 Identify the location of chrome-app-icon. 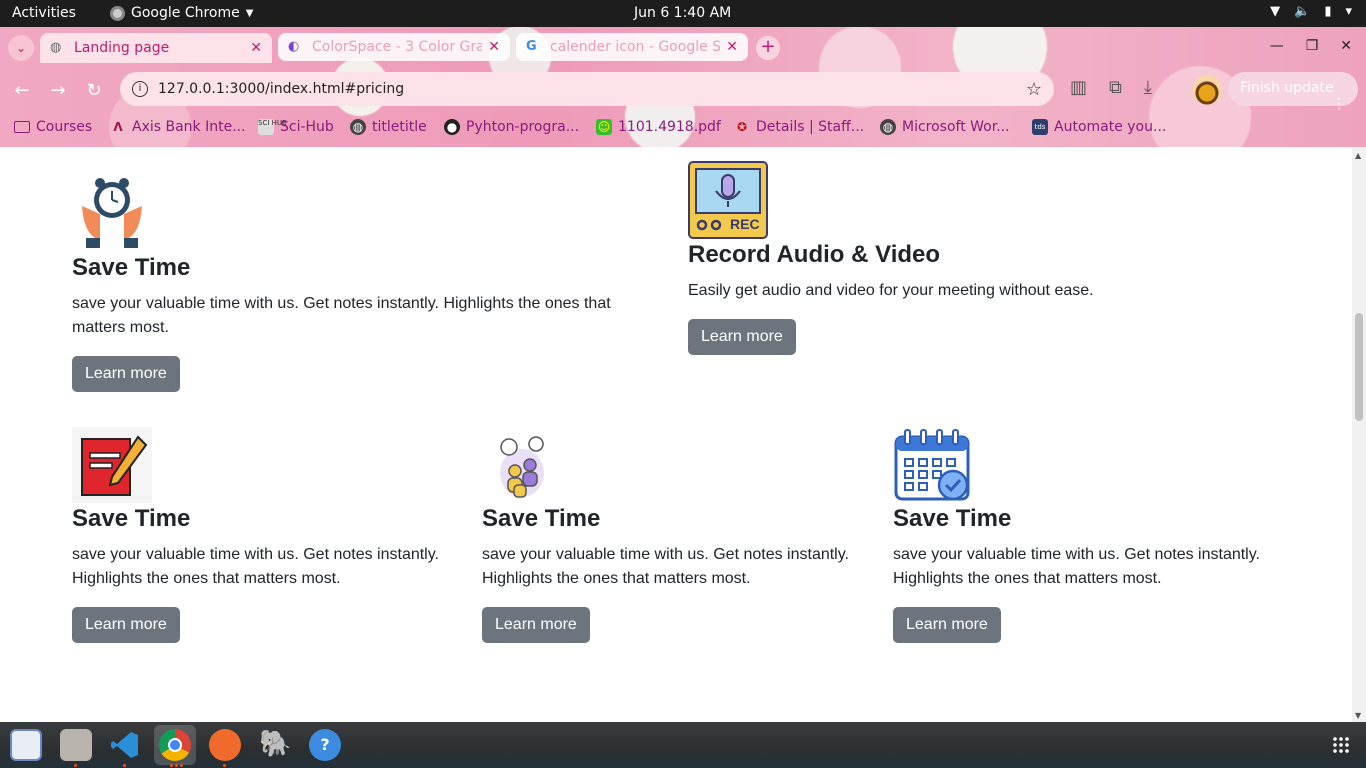
(175, 745).